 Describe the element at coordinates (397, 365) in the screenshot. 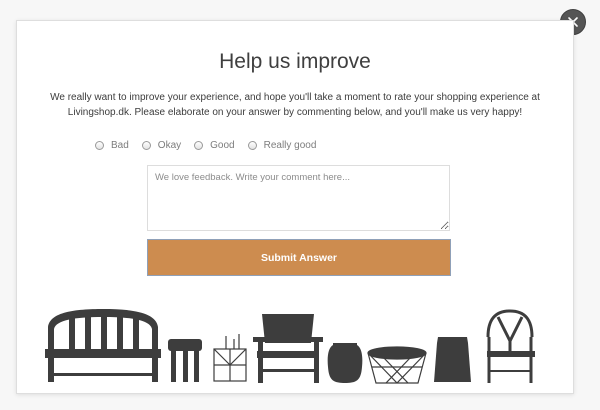

I see `wire-basket-table-icon` at that location.